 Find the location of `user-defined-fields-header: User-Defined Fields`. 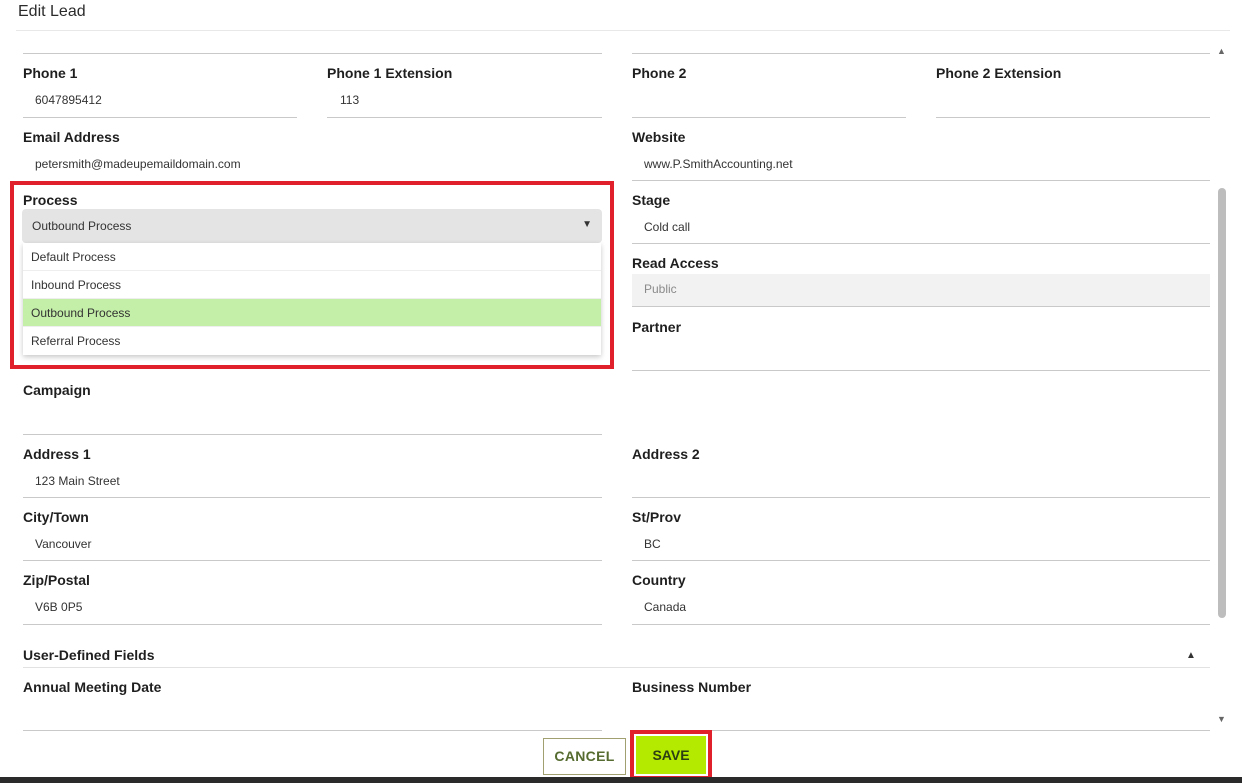

user-defined-fields-header: User-Defined Fields is located at coordinates (88, 655).